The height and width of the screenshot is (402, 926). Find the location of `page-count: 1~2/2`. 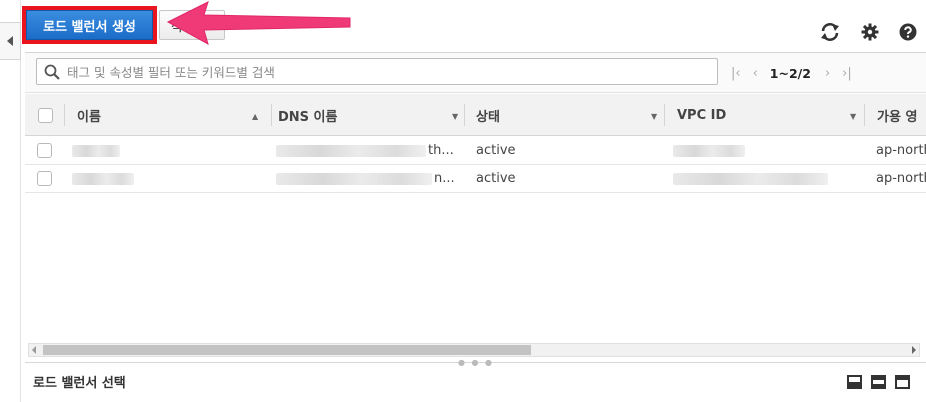

page-count: 1~2/2 is located at coordinates (790, 73).